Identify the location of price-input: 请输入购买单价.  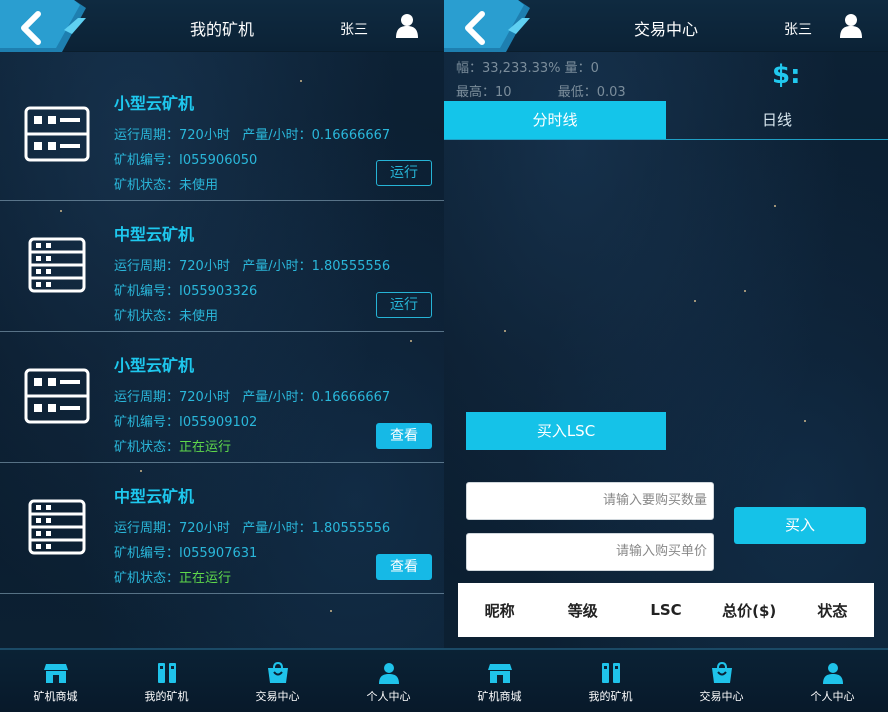
(590, 552).